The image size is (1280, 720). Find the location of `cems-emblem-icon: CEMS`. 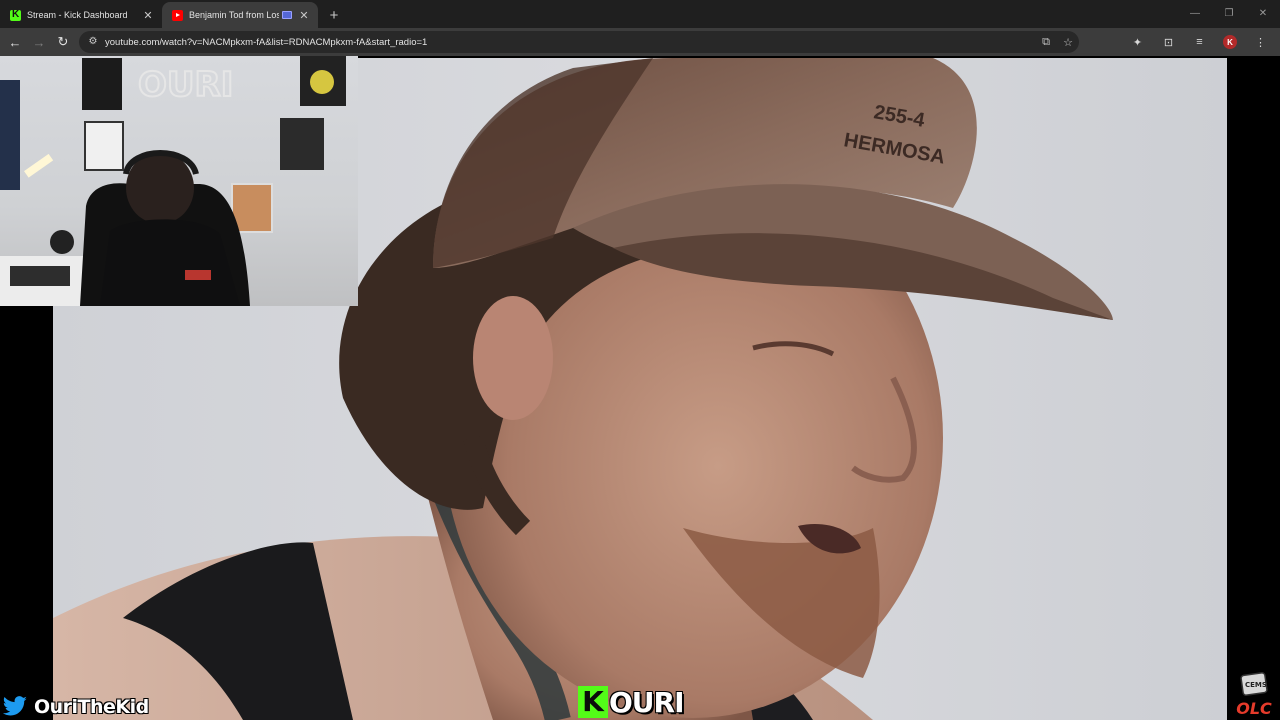

cems-emblem-icon: CEMS is located at coordinates (1254, 684).